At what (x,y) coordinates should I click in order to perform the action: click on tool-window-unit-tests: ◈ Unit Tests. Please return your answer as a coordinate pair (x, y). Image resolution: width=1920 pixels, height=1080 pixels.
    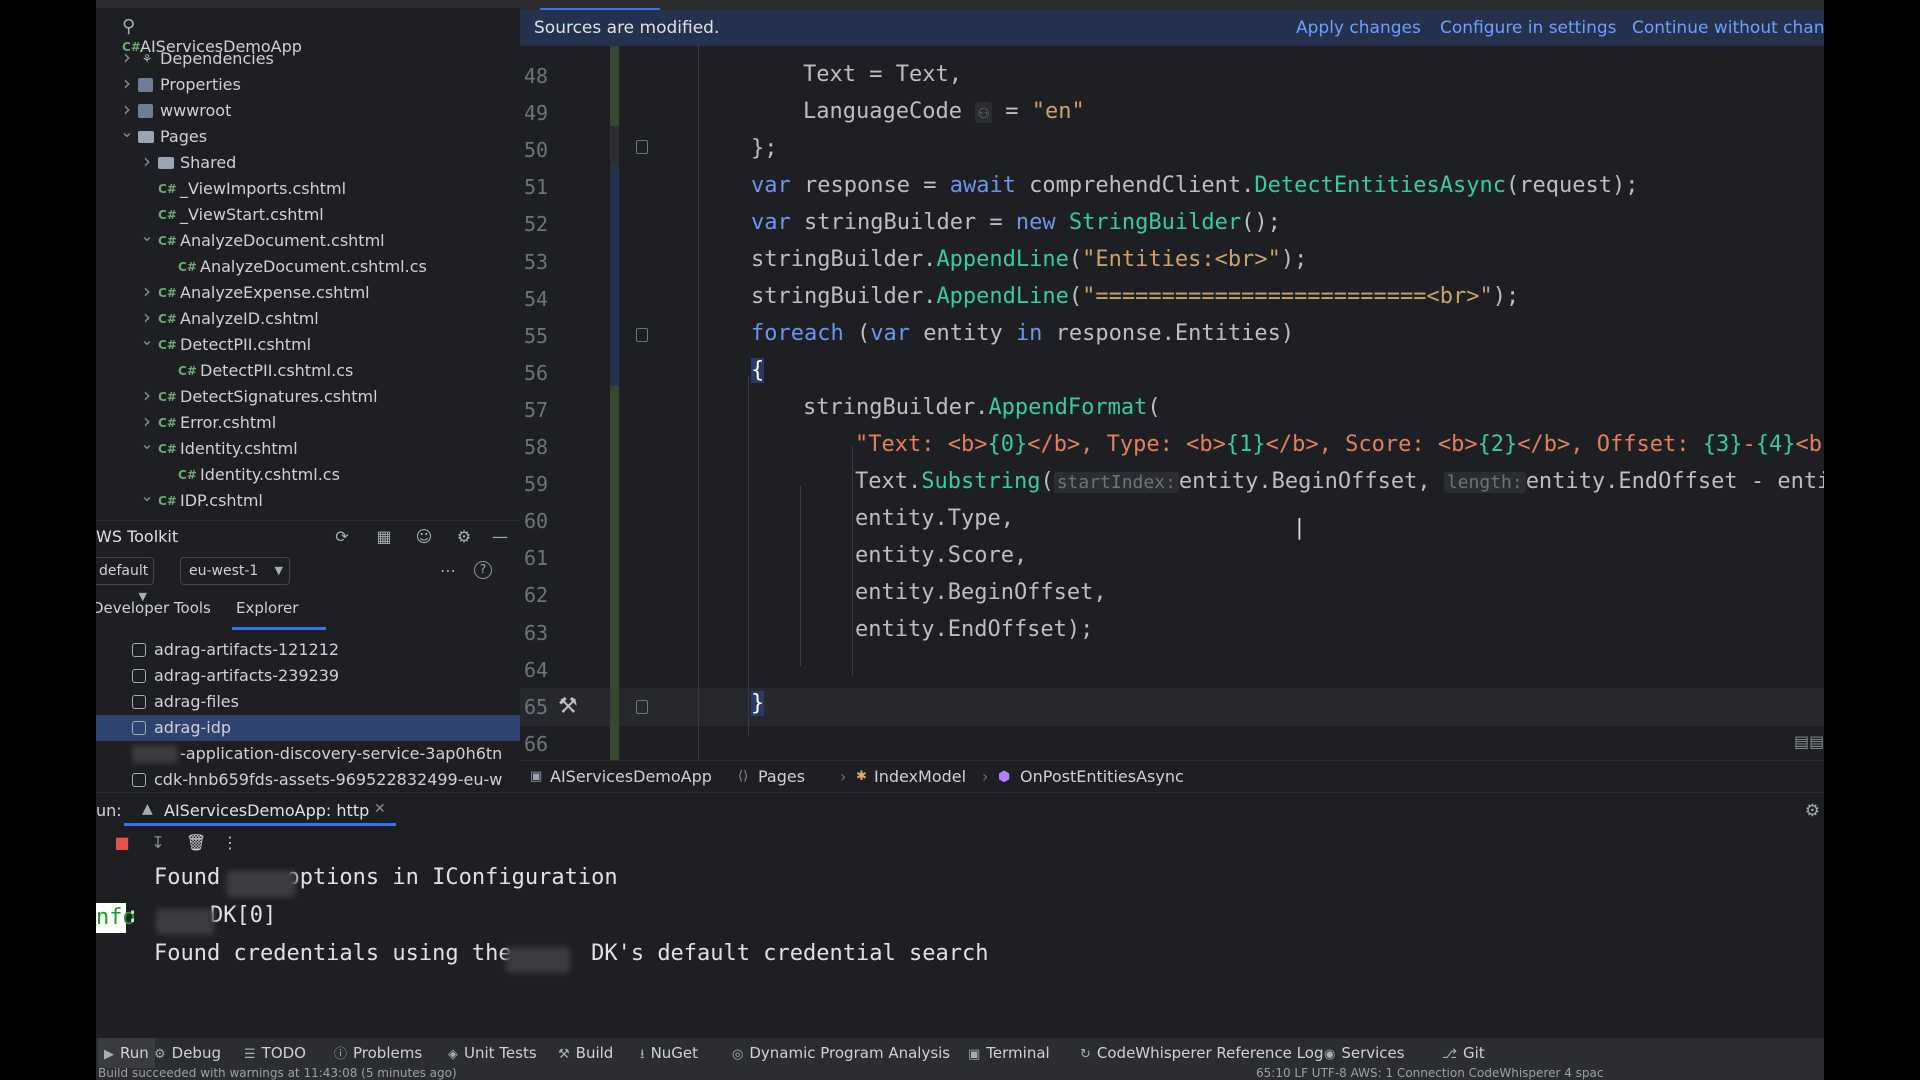
    Looking at the image, I should click on (492, 1054).